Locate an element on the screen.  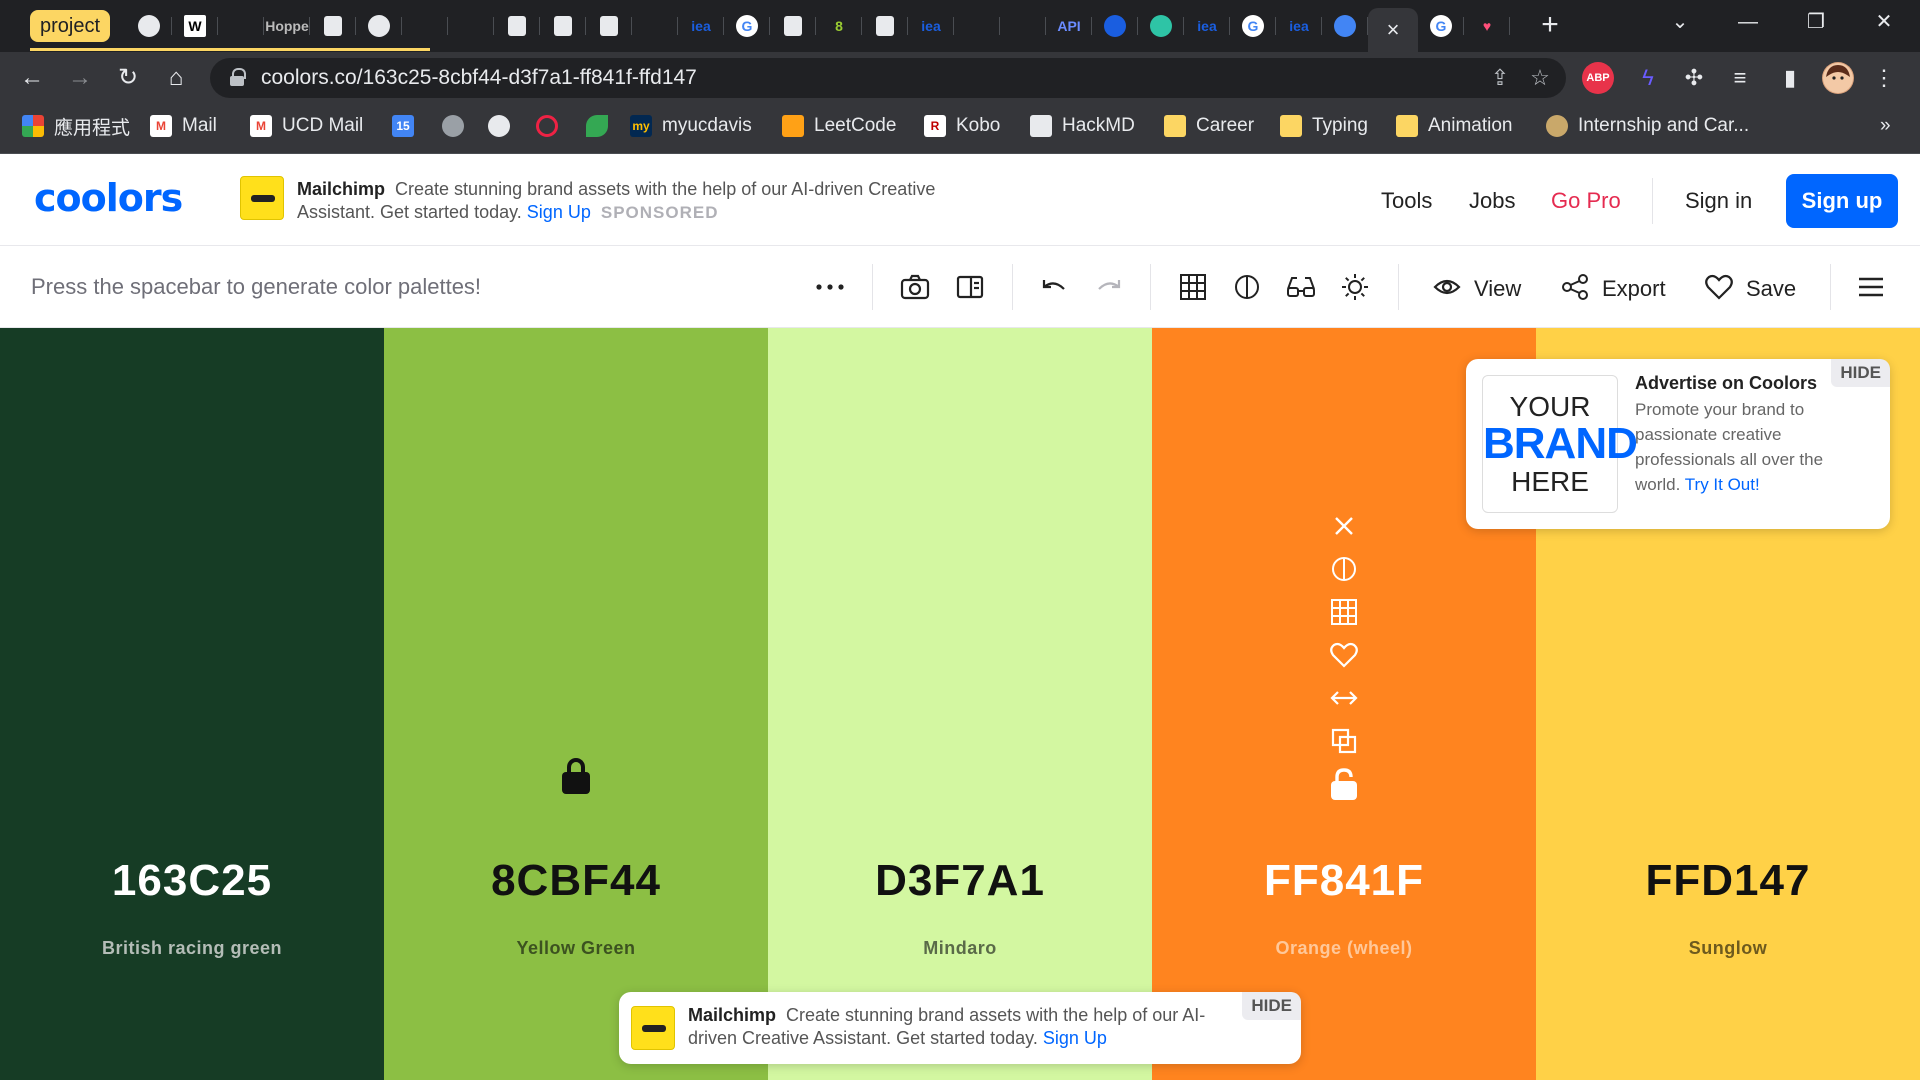
bottom-ad-signup-link: Sign Up is located at coordinates (1075, 1038).